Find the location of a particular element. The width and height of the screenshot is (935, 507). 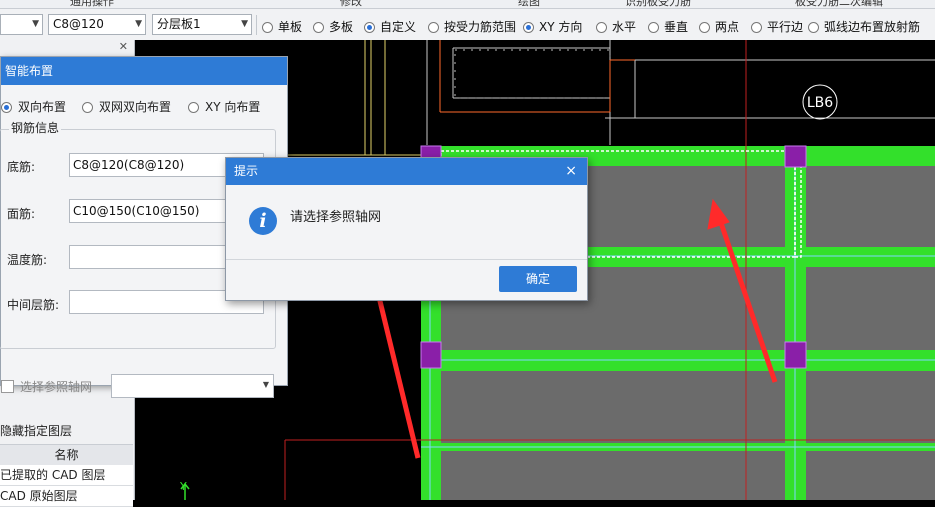

dialog-title: 提示 is located at coordinates (246, 171).